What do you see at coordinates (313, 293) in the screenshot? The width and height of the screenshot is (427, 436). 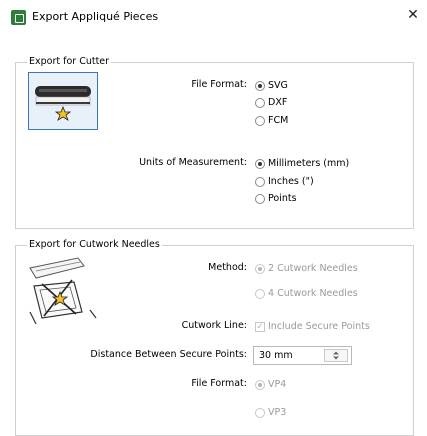 I see `radio-4-cutwork-label: 4 Cutwork Needles` at bounding box center [313, 293].